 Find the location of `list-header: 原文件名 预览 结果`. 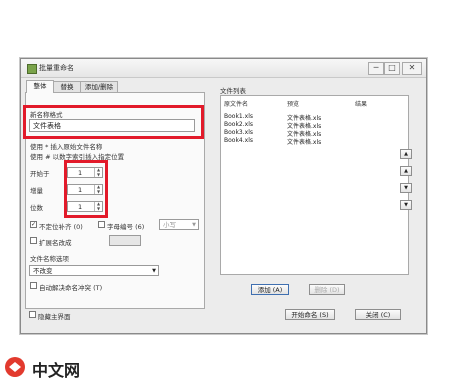

list-header: 原文件名 预览 结果 is located at coordinates (314, 103).